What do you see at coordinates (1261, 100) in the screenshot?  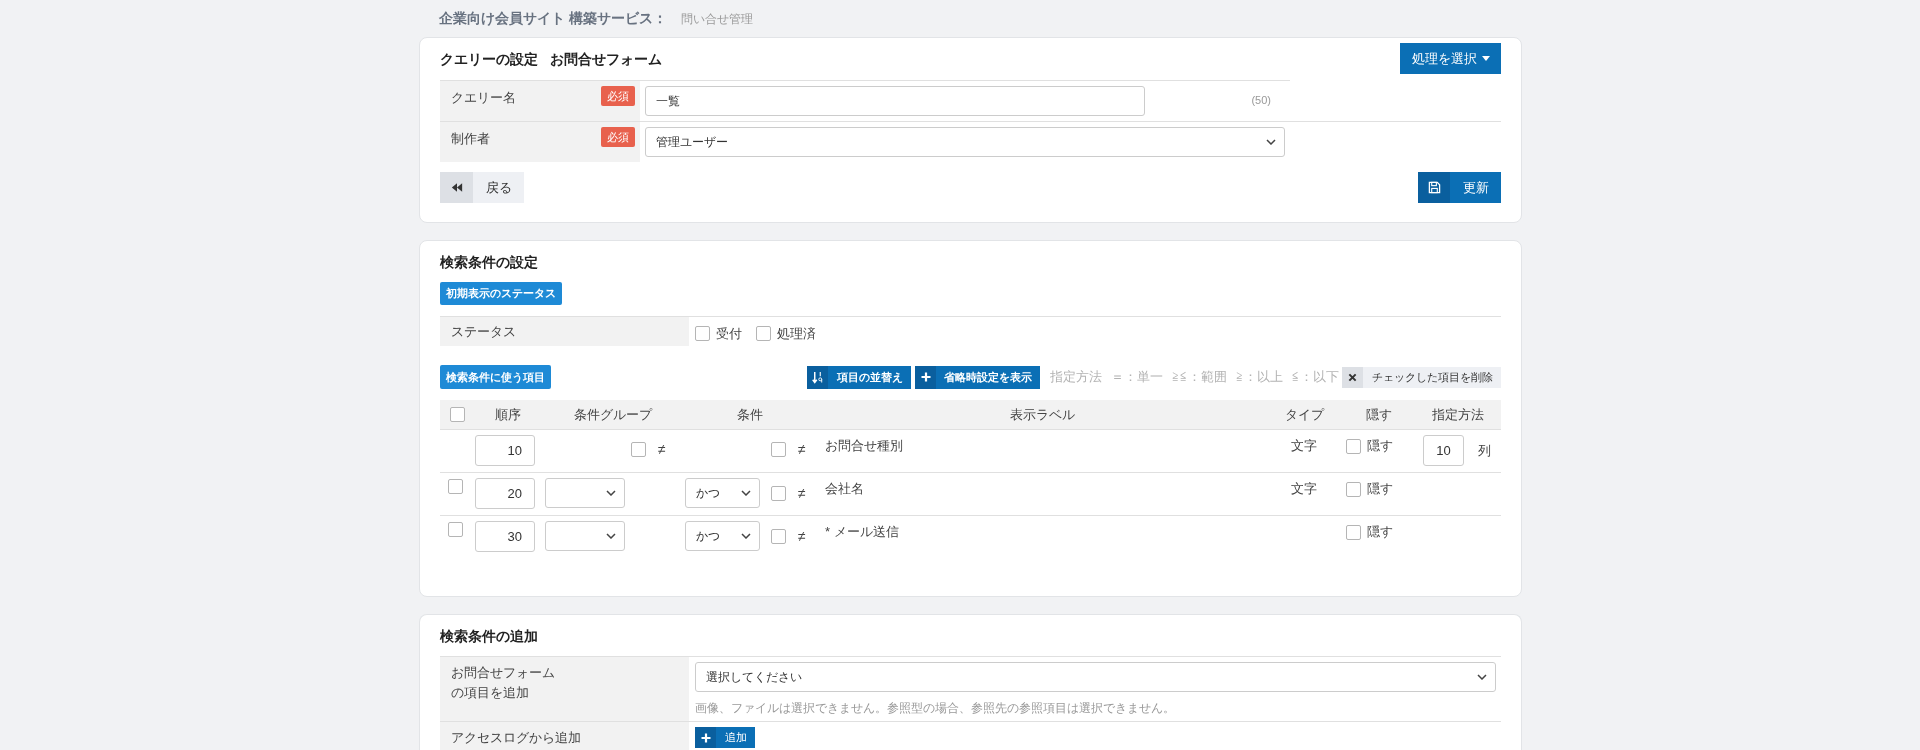 I see `character-count: (50)` at bounding box center [1261, 100].